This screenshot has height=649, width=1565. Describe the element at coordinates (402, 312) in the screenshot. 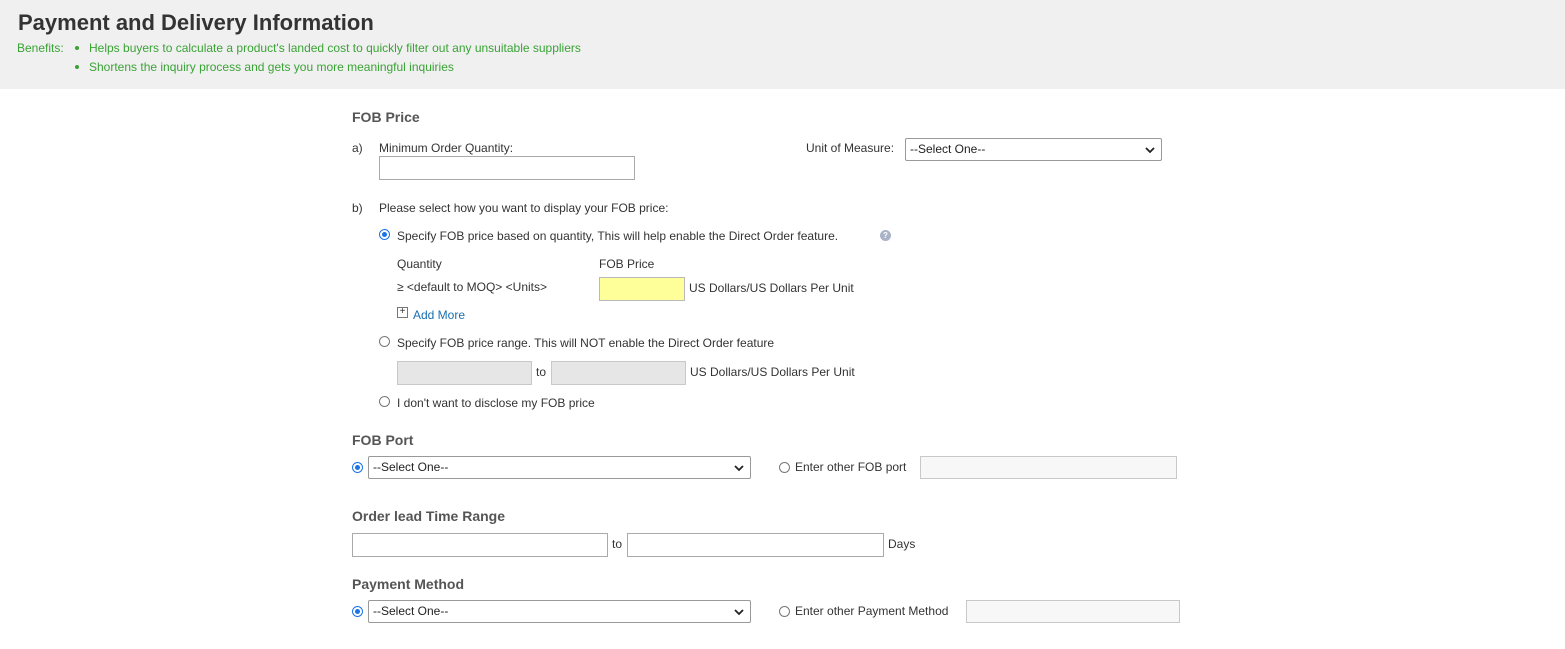

I see `plus-icon: +` at that location.